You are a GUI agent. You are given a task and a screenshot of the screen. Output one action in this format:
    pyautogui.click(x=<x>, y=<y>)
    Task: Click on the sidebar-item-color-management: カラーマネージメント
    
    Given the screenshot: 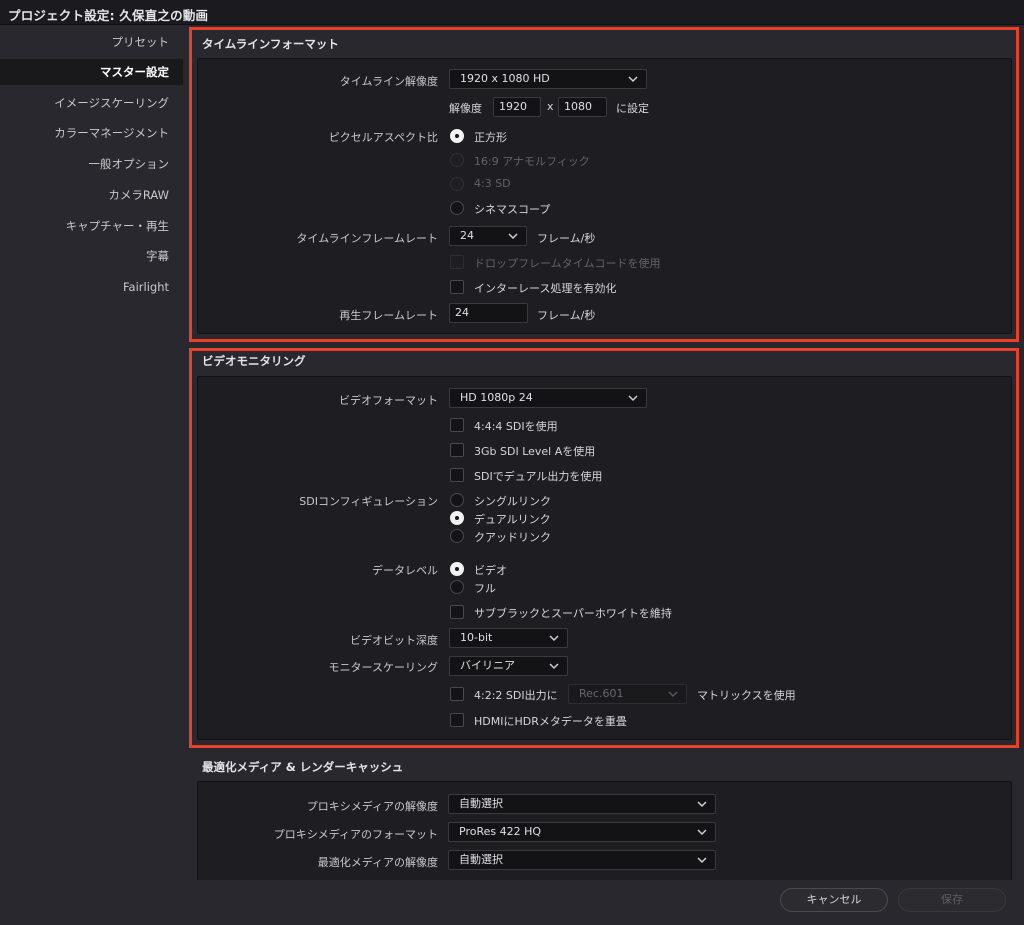 What is the action you would take?
    pyautogui.click(x=111, y=133)
    